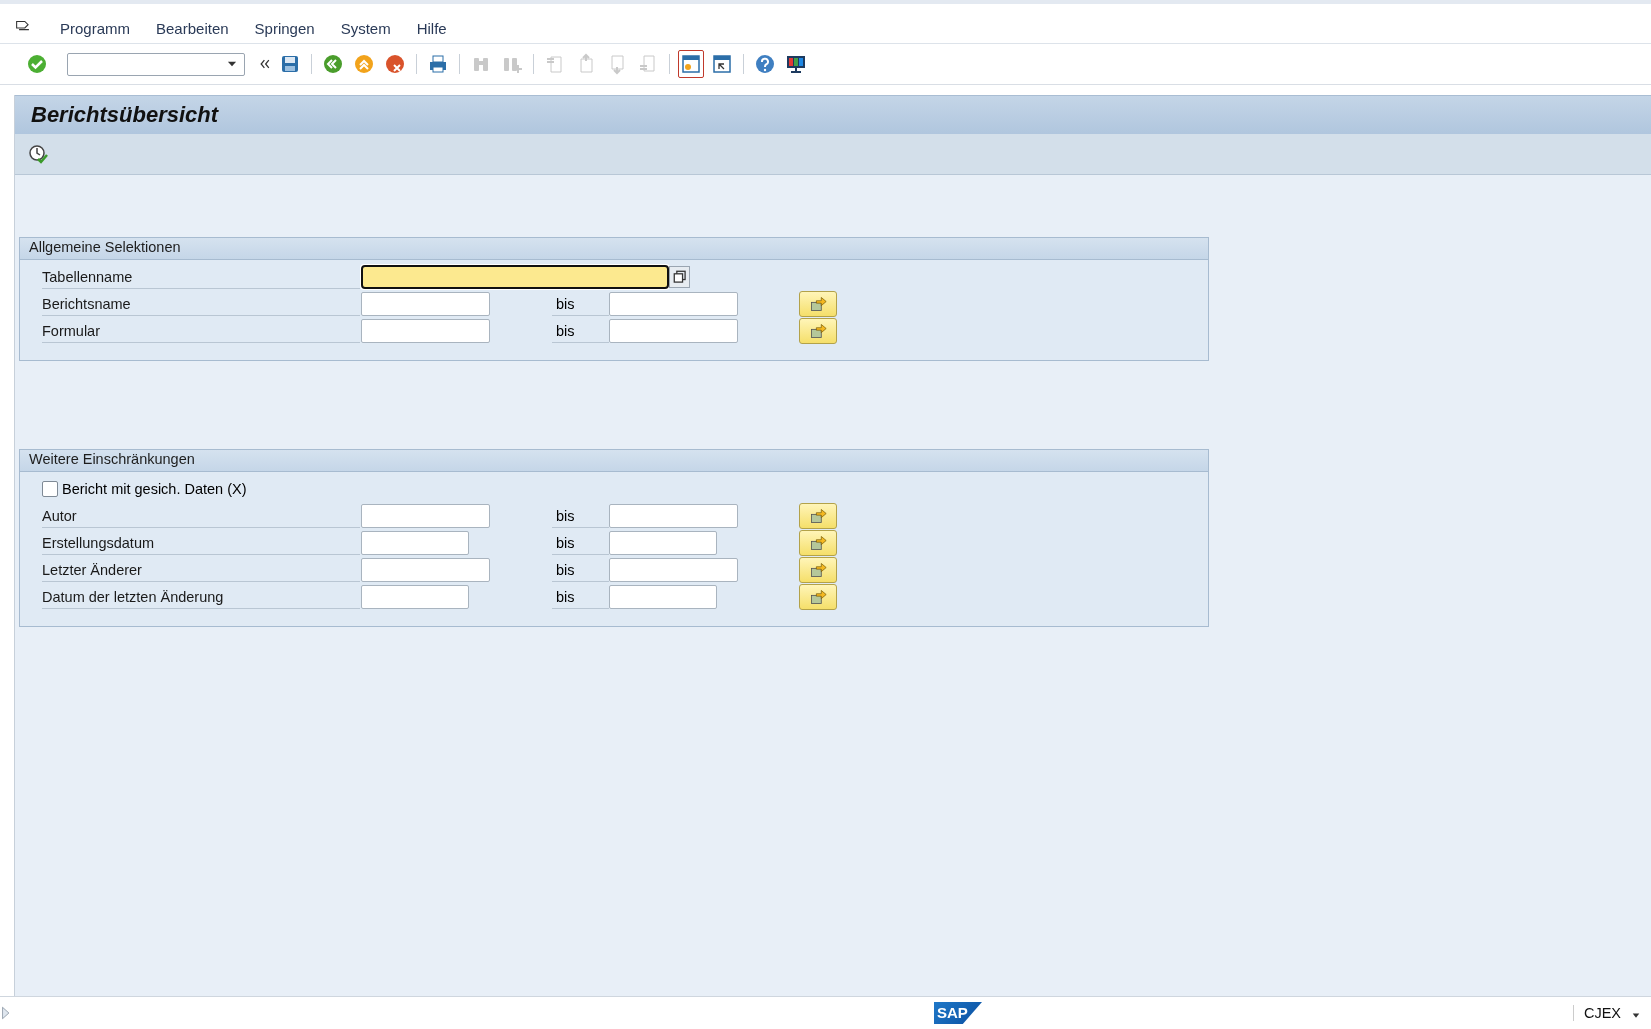 This screenshot has width=1651, height=1029. Describe the element at coordinates (395, 64) in the screenshot. I see `cancel-icon` at that location.